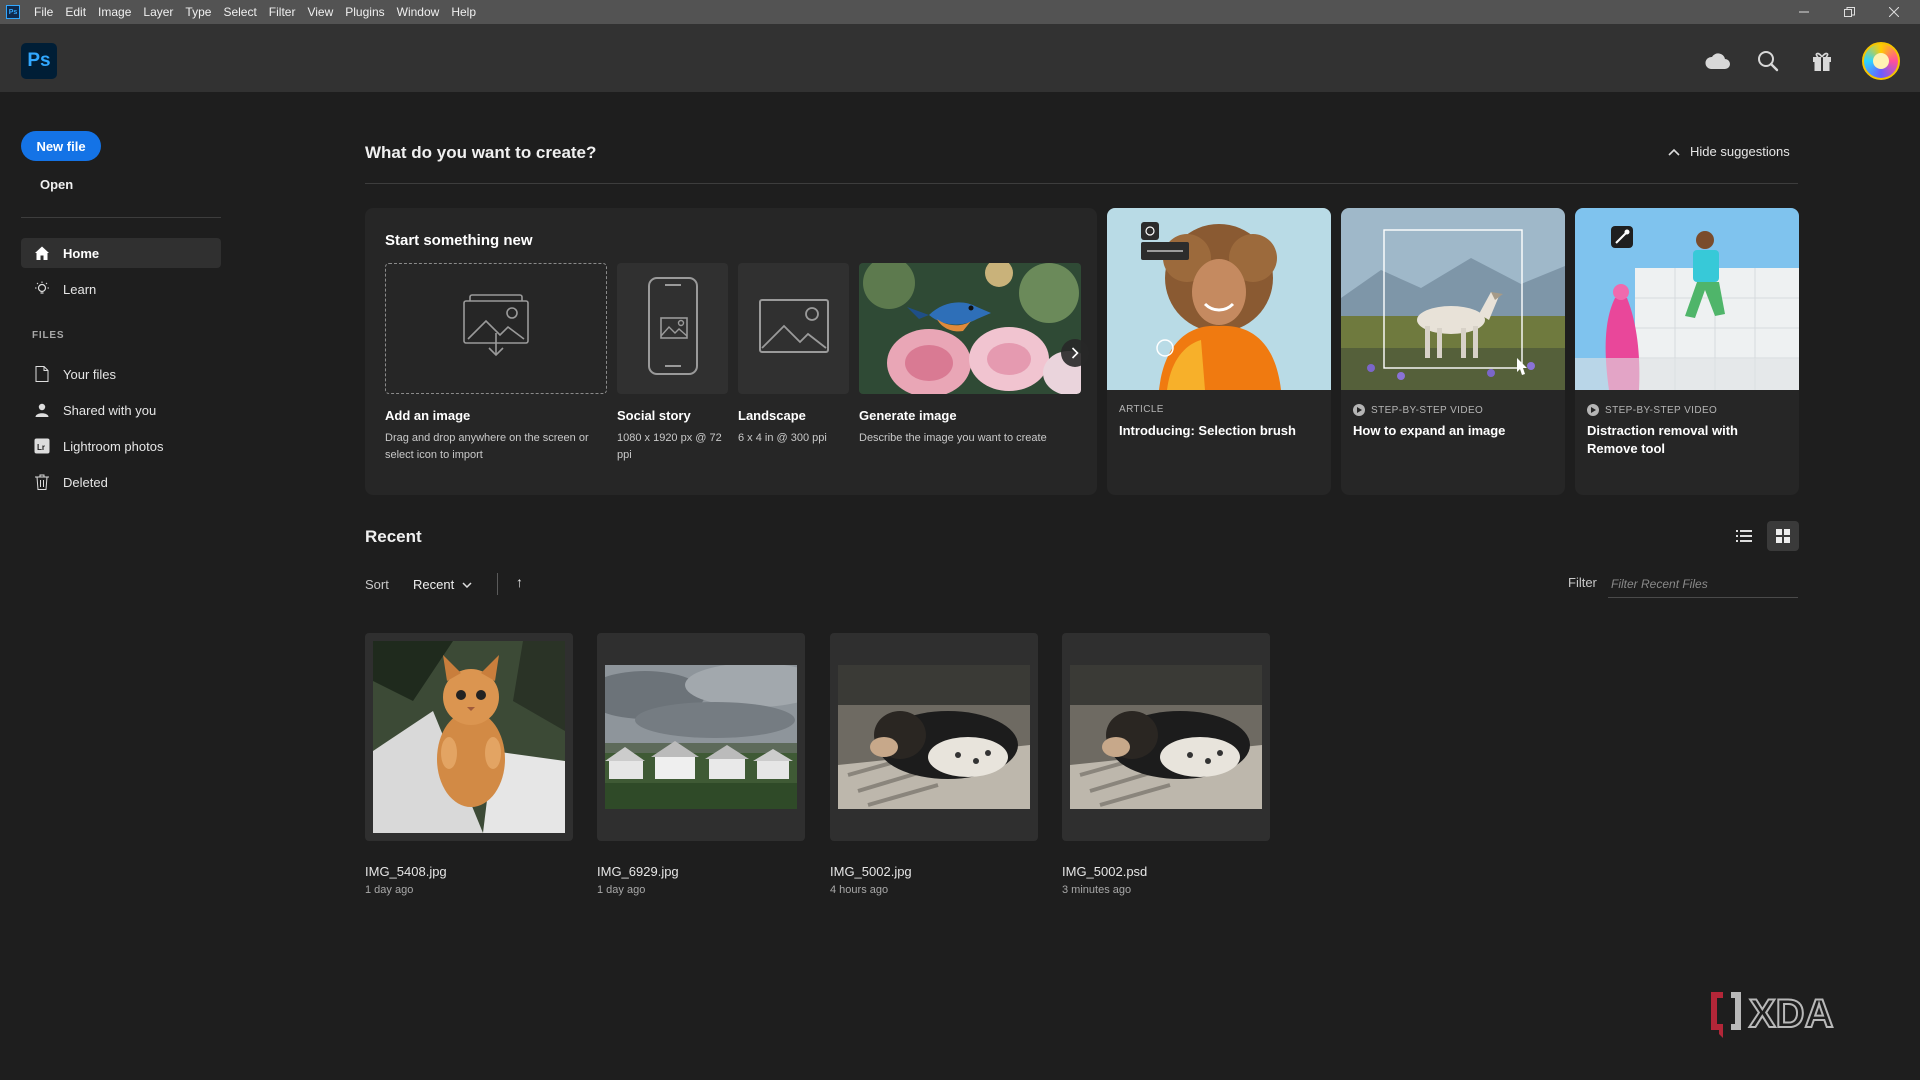 This screenshot has height=1080, width=1920. Describe the element at coordinates (1894, 12) in the screenshot. I see `close-icon` at that location.